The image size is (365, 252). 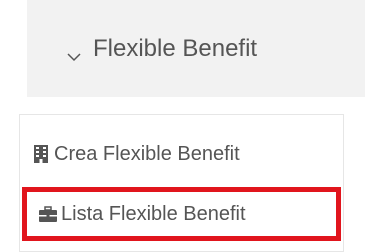 I want to click on menu-item-label: Lista Flexible Benefit, so click(x=153, y=213).